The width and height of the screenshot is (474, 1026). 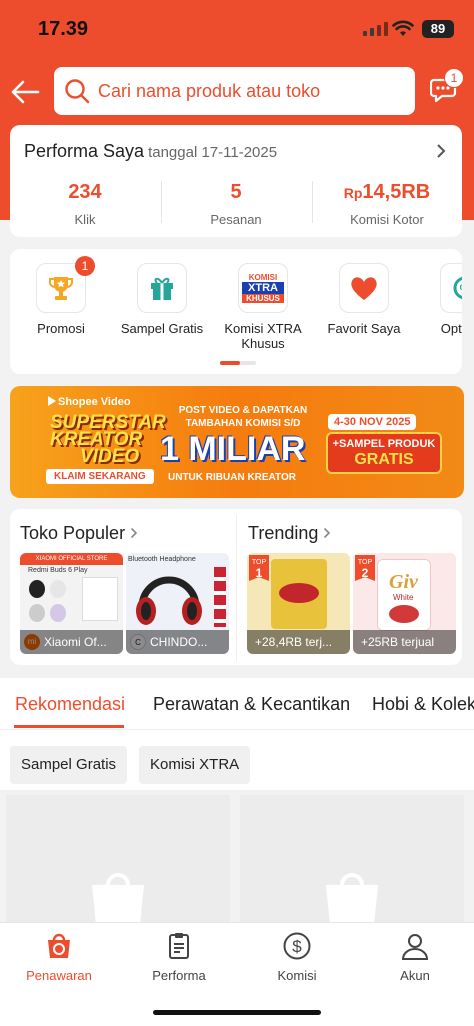 What do you see at coordinates (195, 765) in the screenshot?
I see `chip-komisi-xtra: Komisi XTRA` at bounding box center [195, 765].